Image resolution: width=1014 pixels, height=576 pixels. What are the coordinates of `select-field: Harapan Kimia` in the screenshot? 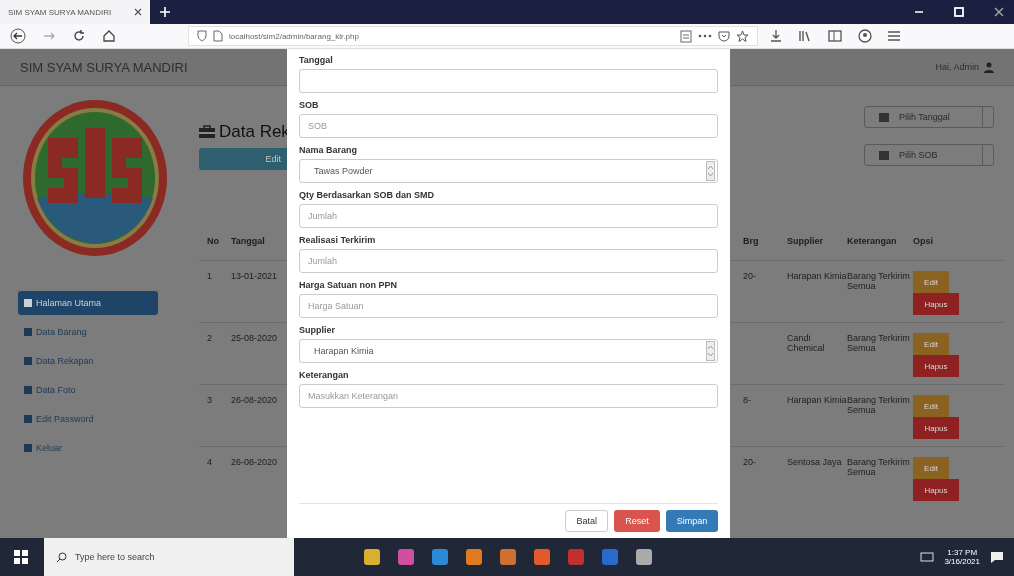 It's located at (508, 351).